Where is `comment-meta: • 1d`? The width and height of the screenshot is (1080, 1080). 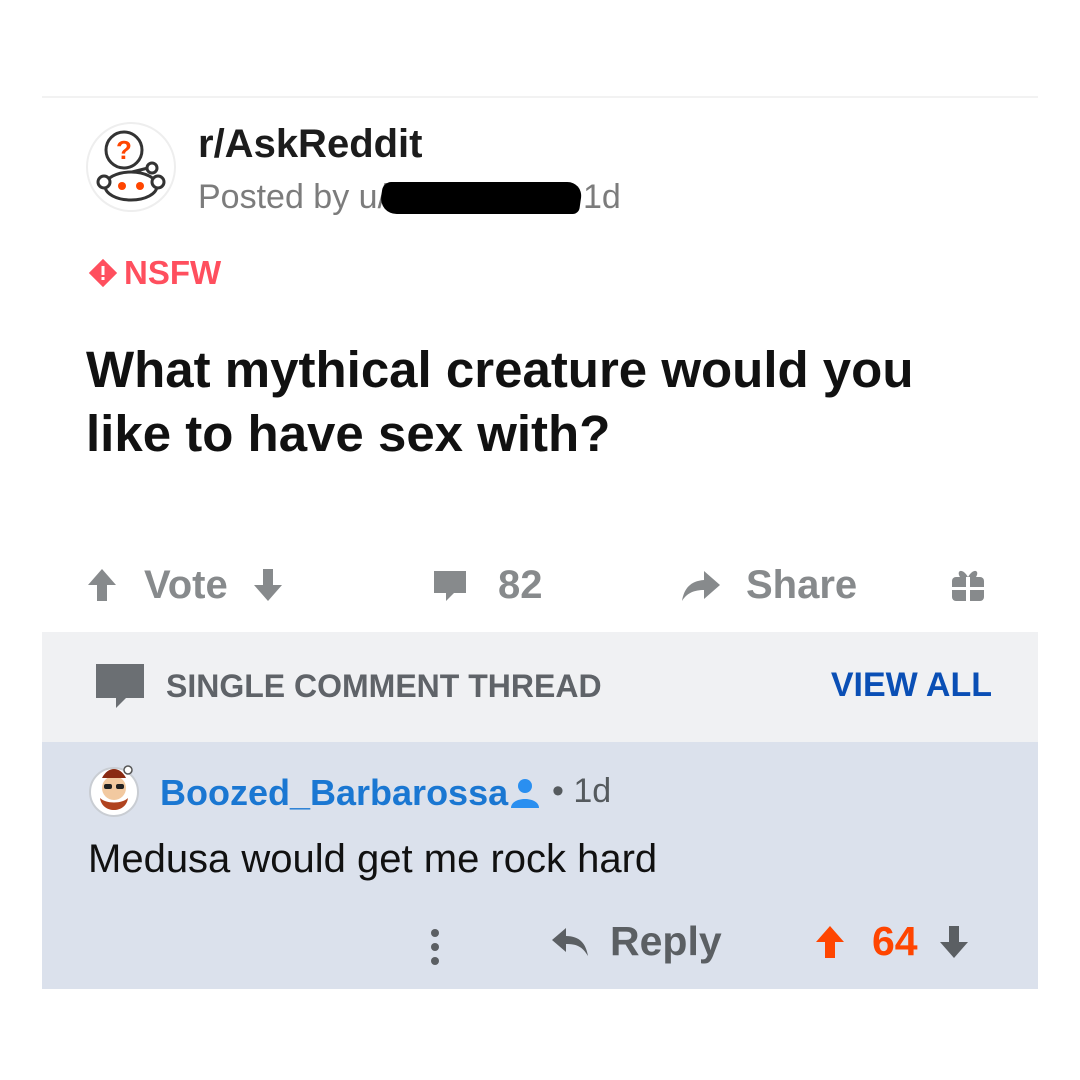 comment-meta: • 1d is located at coordinates (581, 791).